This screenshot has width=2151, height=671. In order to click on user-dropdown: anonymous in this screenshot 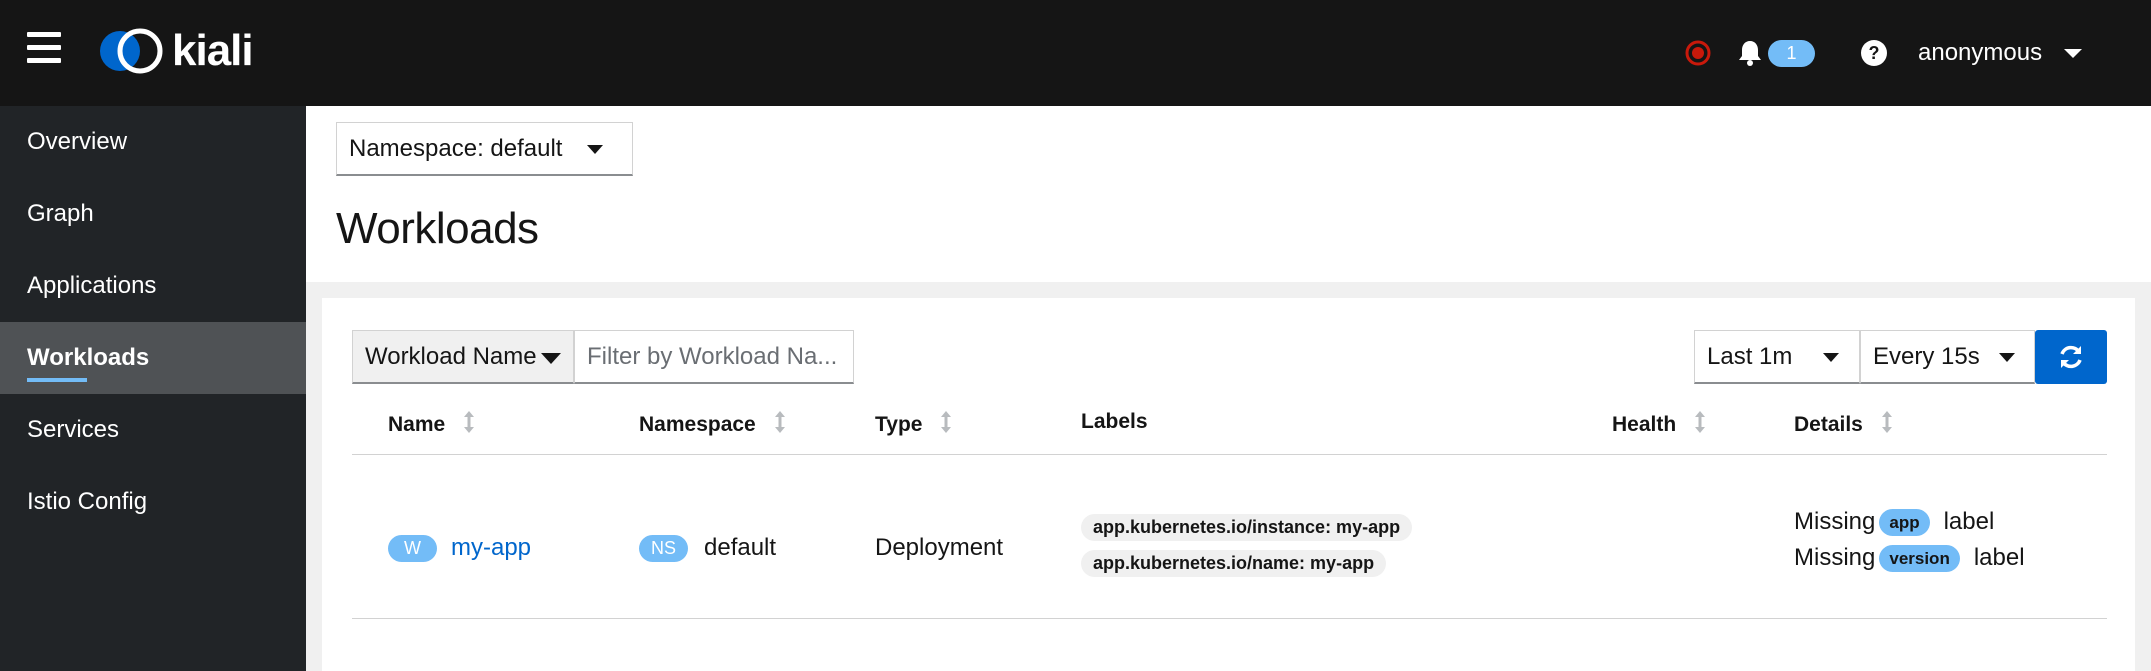, I will do `click(2000, 53)`.